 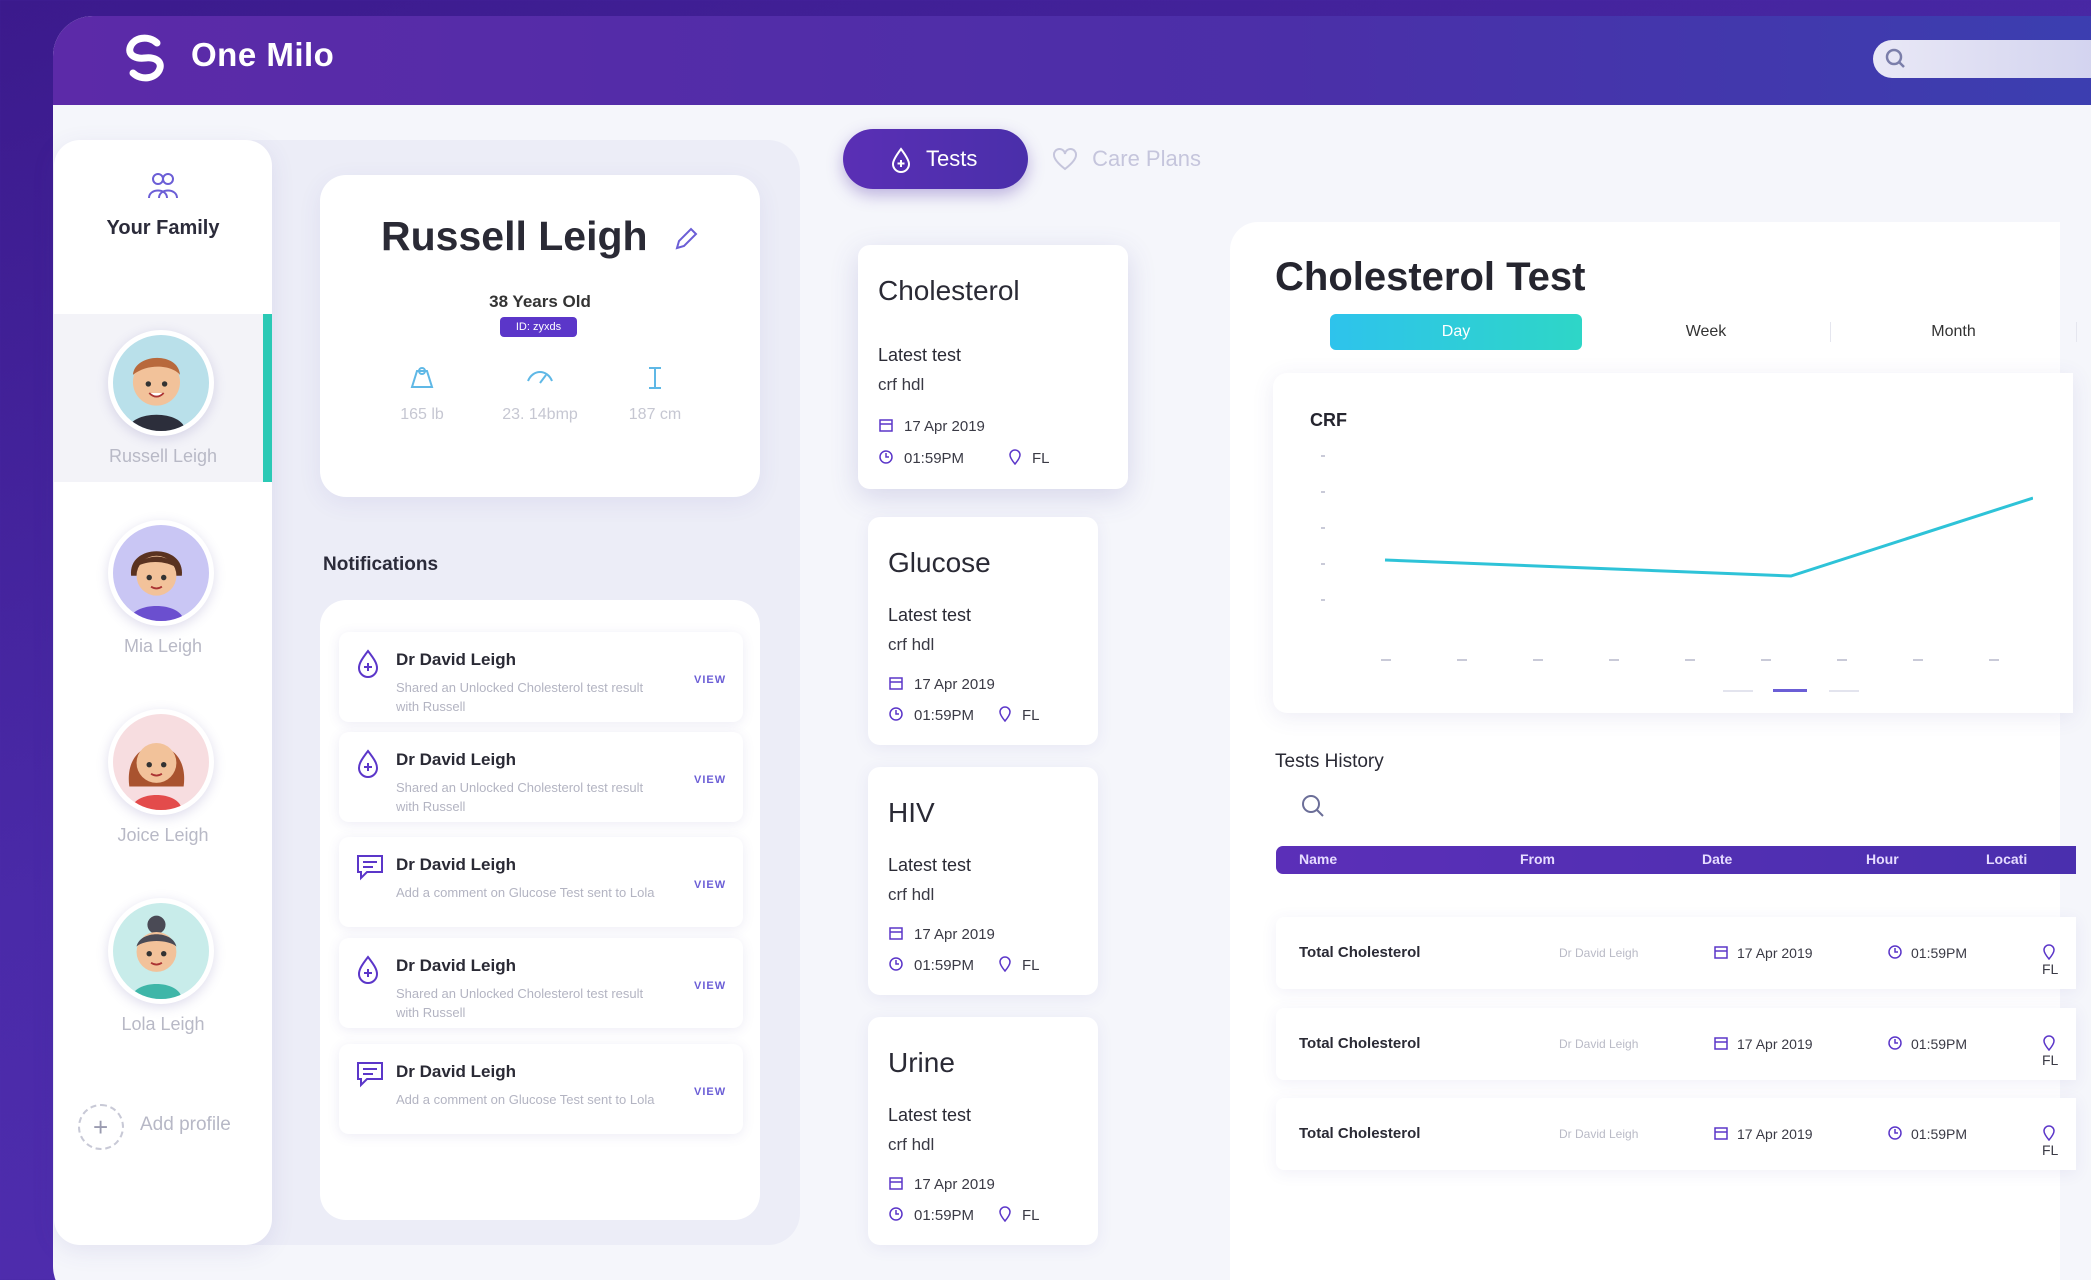 What do you see at coordinates (1882, 859) in the screenshot?
I see `column-hour: Hour` at bounding box center [1882, 859].